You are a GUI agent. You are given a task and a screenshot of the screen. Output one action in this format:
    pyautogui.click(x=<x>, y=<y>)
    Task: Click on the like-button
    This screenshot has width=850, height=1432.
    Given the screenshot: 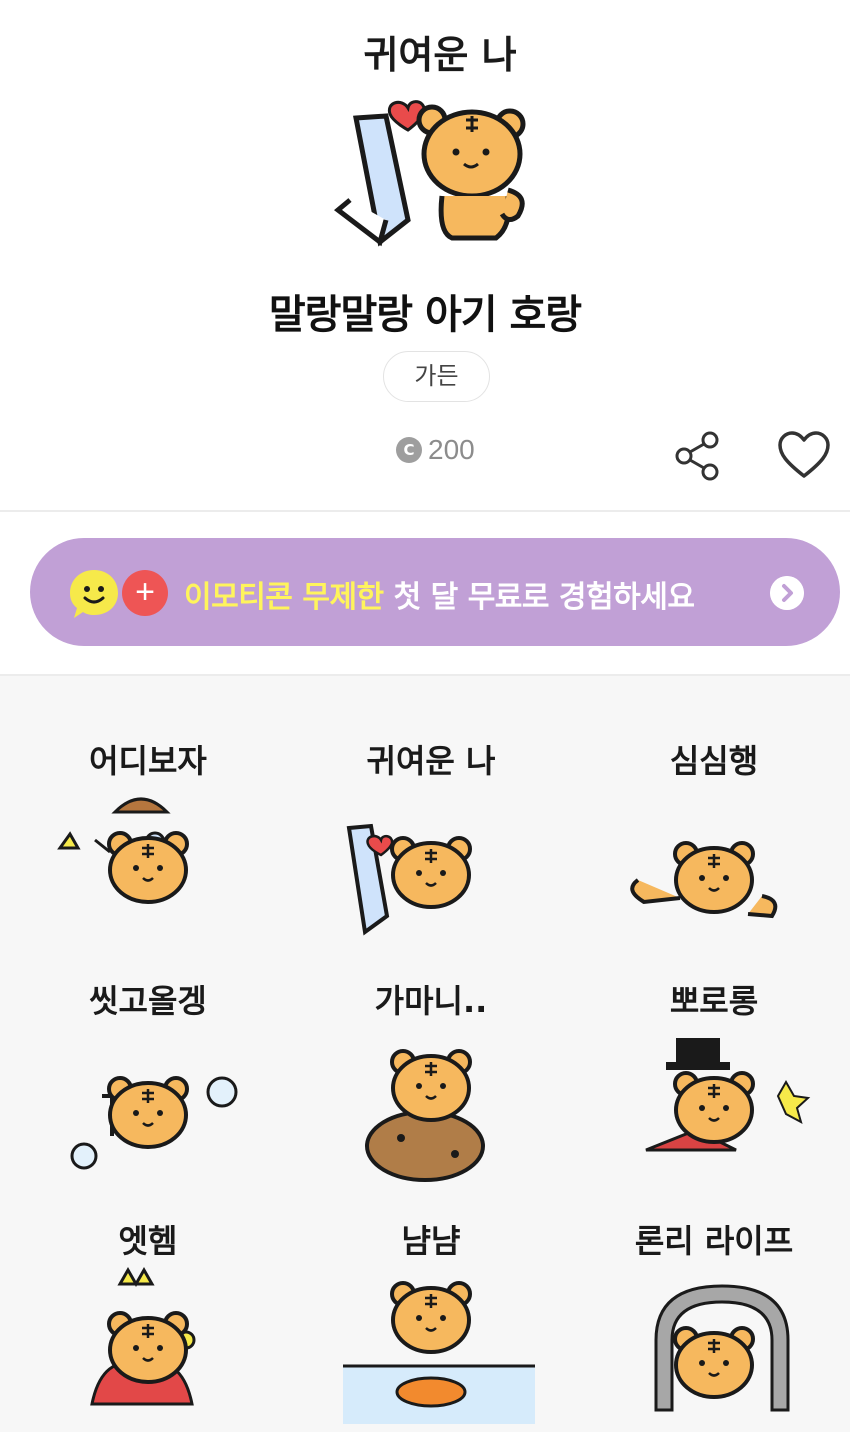 What is the action you would take?
    pyautogui.click(x=804, y=456)
    